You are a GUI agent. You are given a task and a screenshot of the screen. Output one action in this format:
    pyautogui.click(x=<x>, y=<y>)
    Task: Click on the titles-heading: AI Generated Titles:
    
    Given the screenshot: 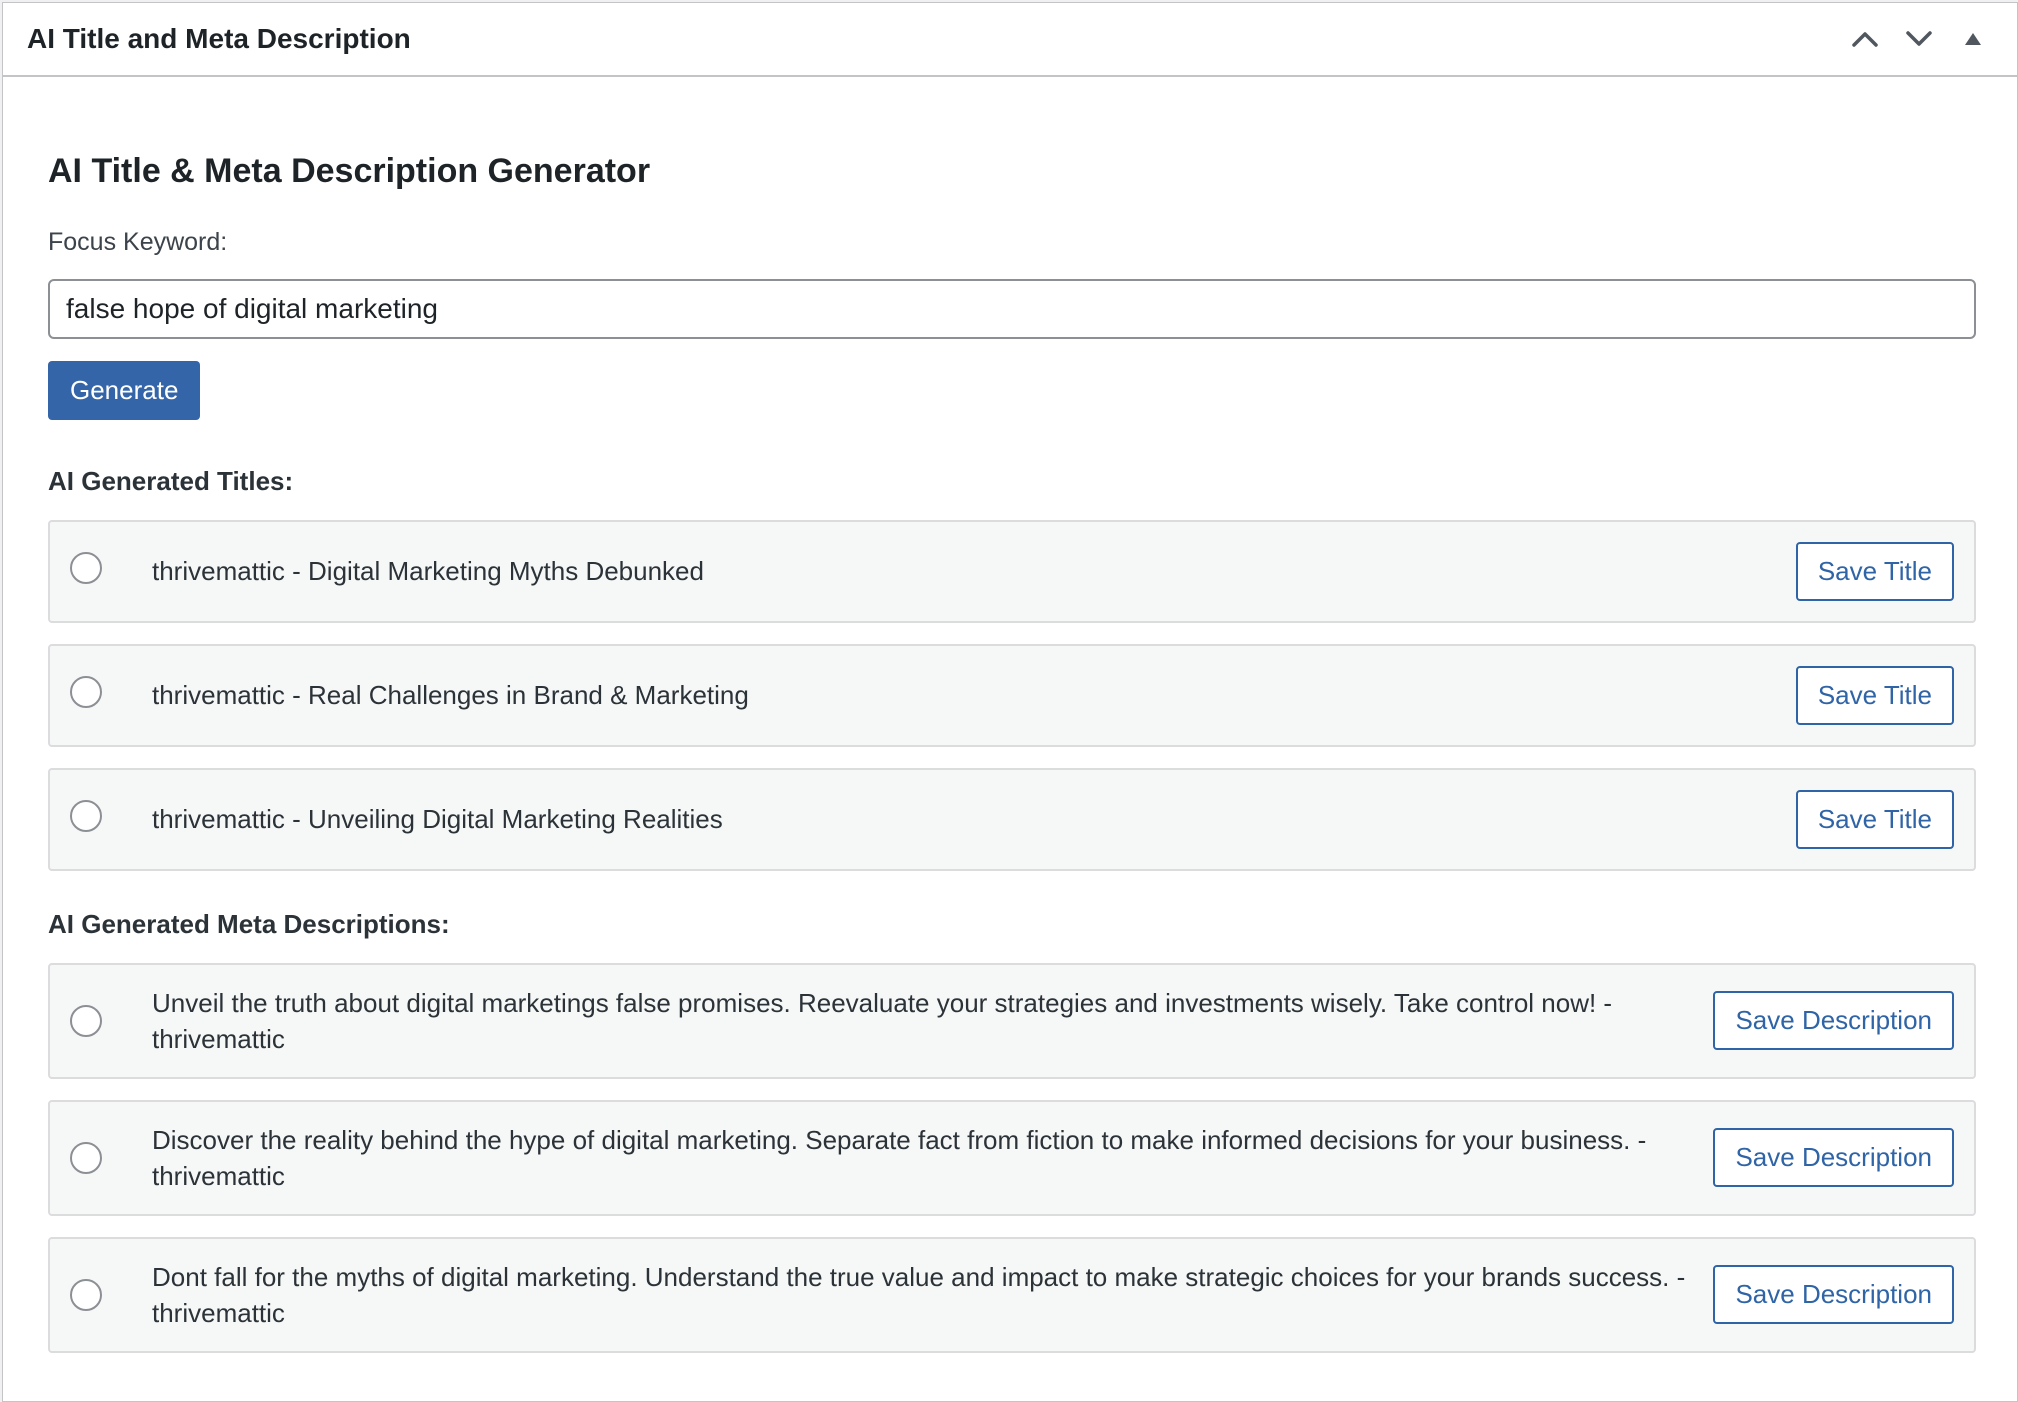 What is the action you would take?
    pyautogui.click(x=171, y=480)
    